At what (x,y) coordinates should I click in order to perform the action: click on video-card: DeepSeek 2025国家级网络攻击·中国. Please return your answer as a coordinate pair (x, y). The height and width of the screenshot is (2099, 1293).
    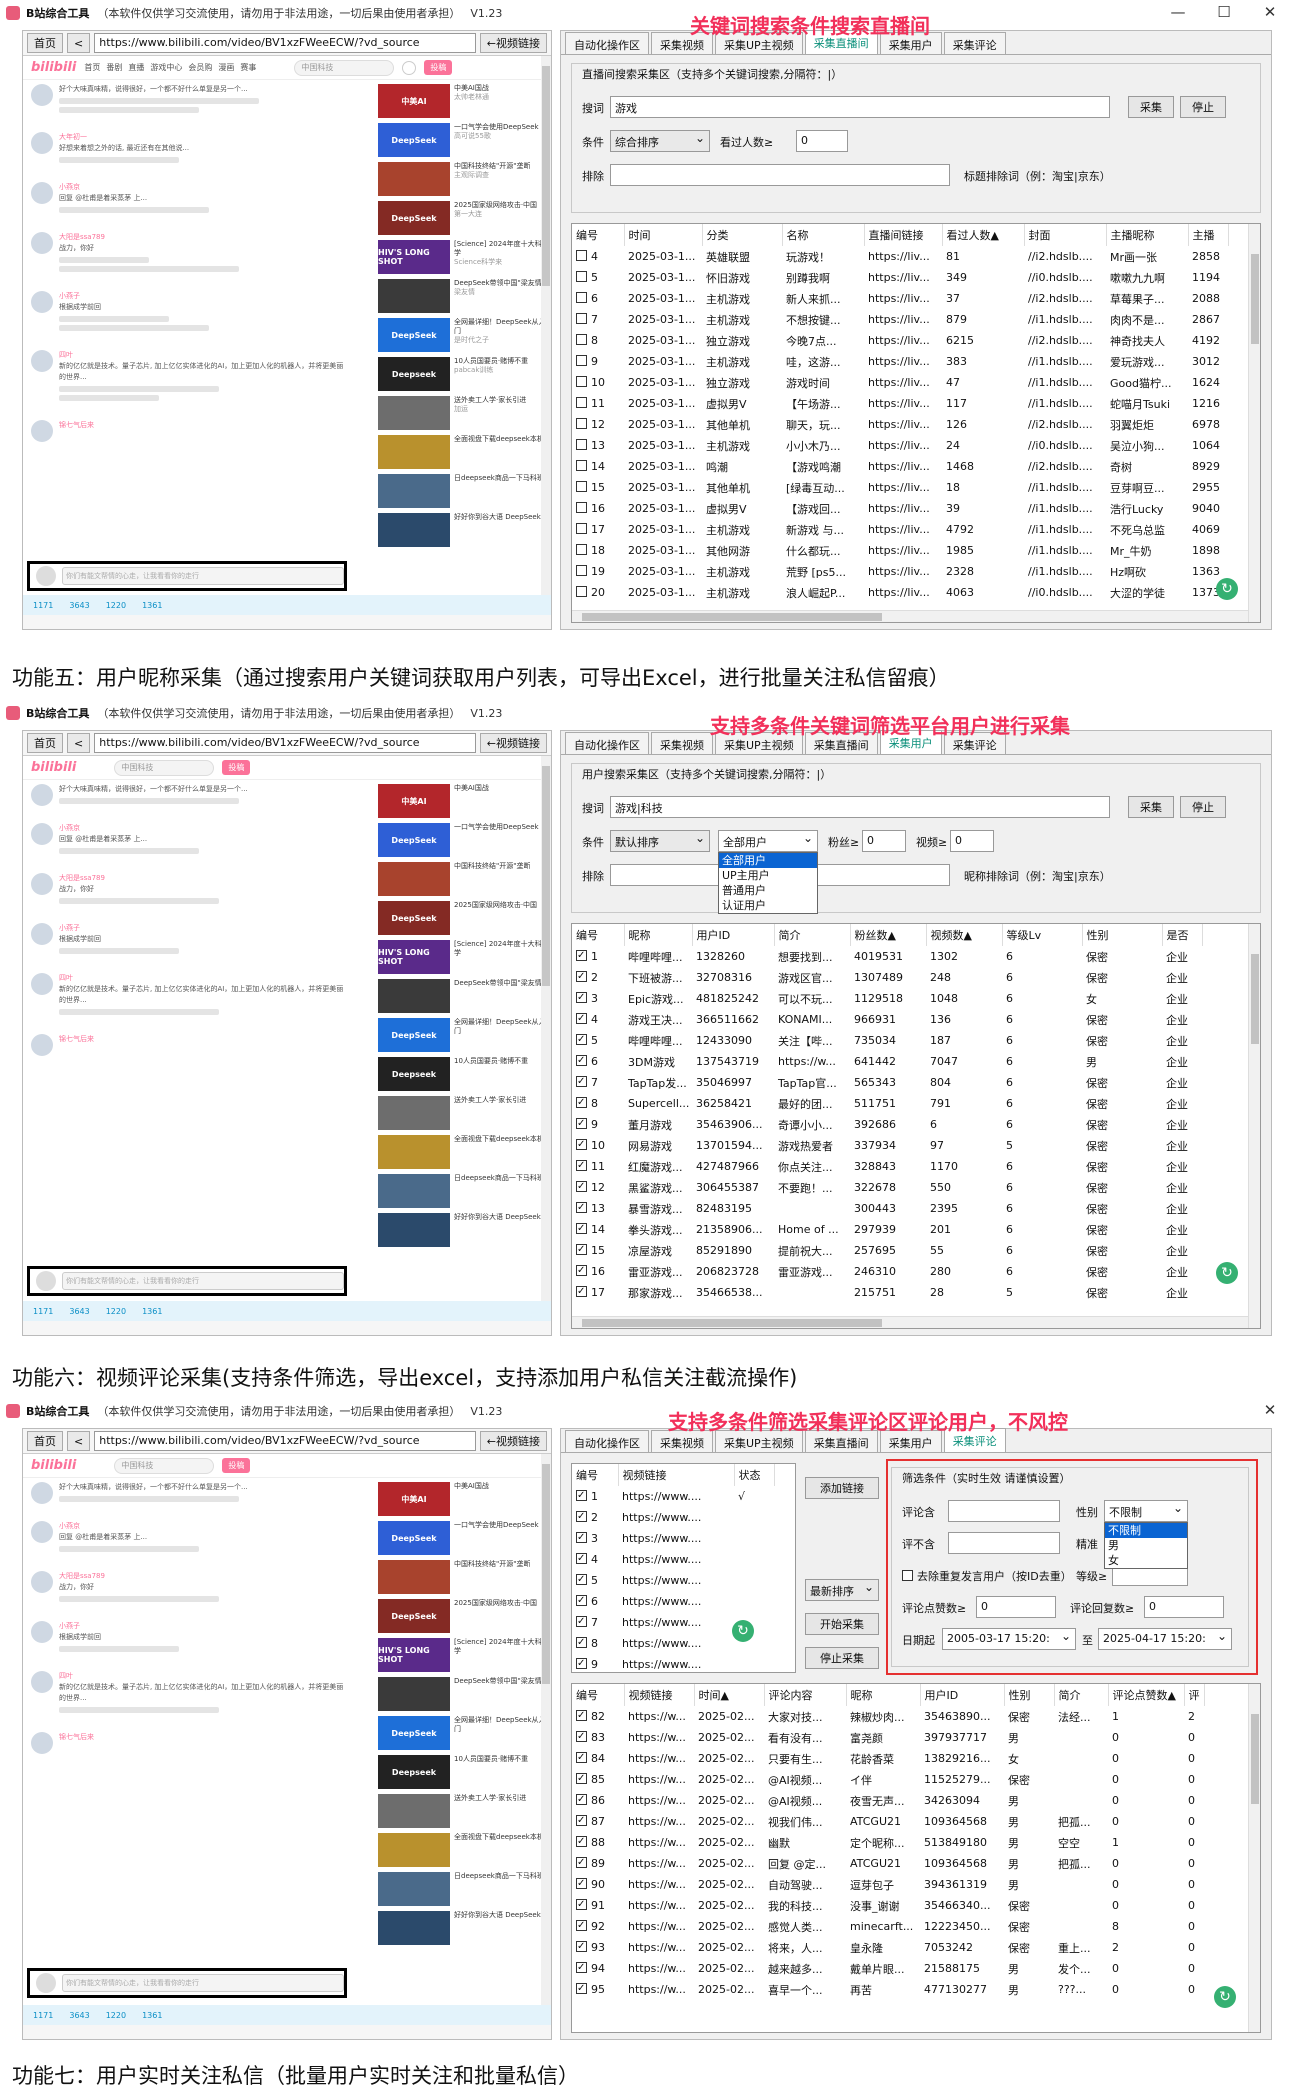
    Looking at the image, I should click on (463, 919).